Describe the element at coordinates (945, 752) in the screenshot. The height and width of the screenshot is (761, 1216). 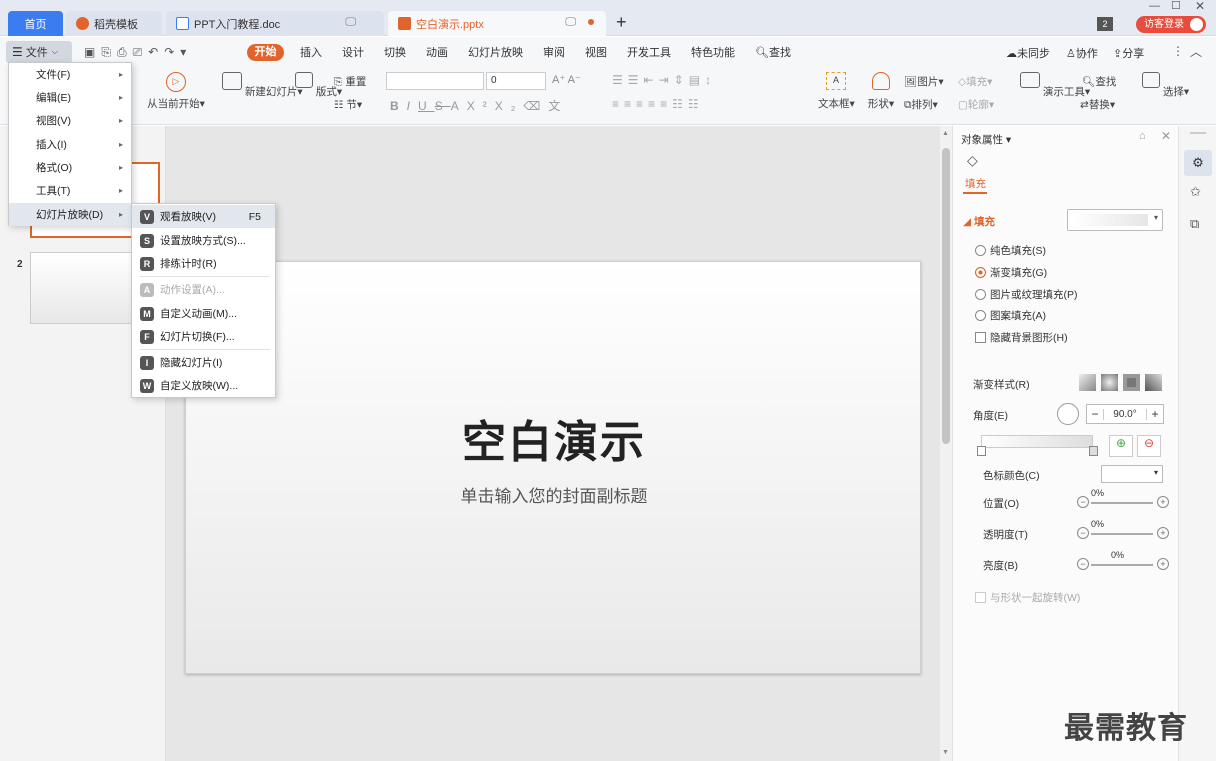
I see `scroll-down-icon: ▼` at that location.